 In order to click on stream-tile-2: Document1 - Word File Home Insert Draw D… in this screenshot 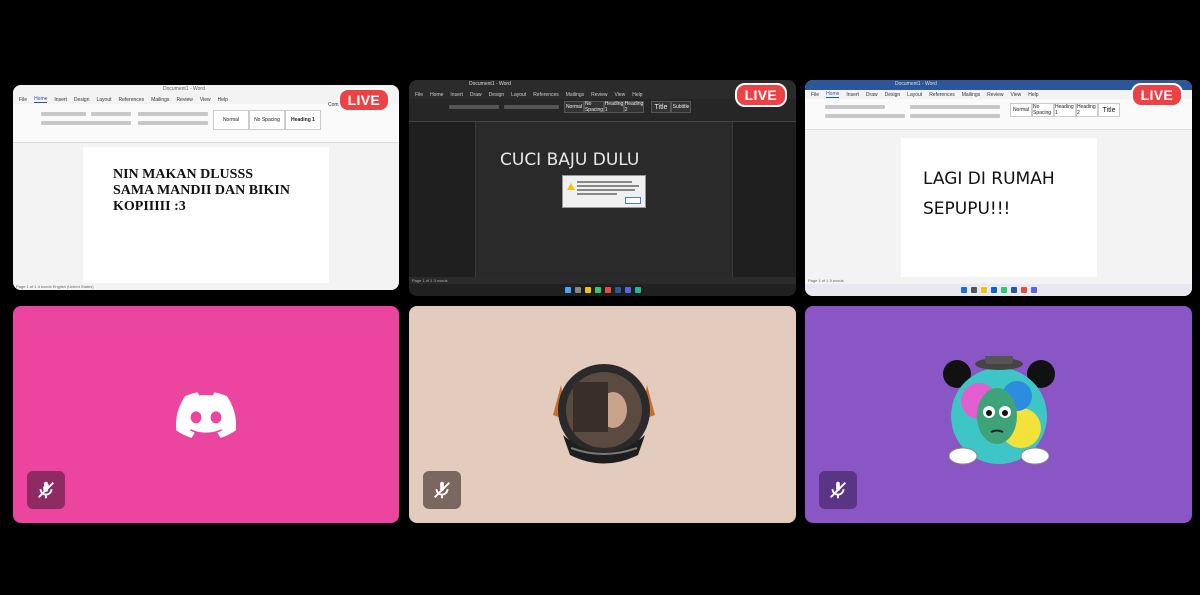, I will do `click(602, 188)`.